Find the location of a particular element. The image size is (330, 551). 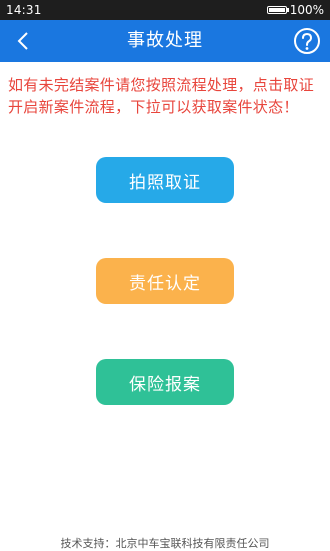

battery-text: 100% is located at coordinates (306, 10).